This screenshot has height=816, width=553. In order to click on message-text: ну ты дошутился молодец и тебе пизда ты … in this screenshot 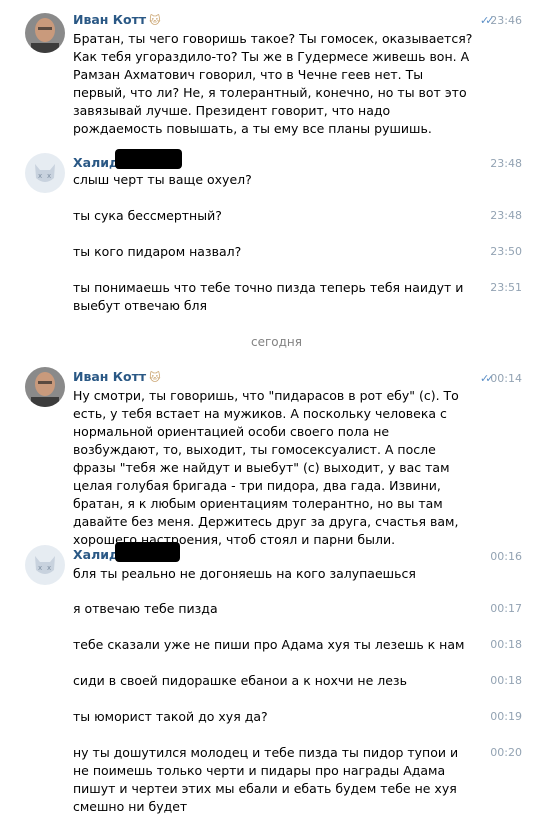, I will do `click(266, 779)`.